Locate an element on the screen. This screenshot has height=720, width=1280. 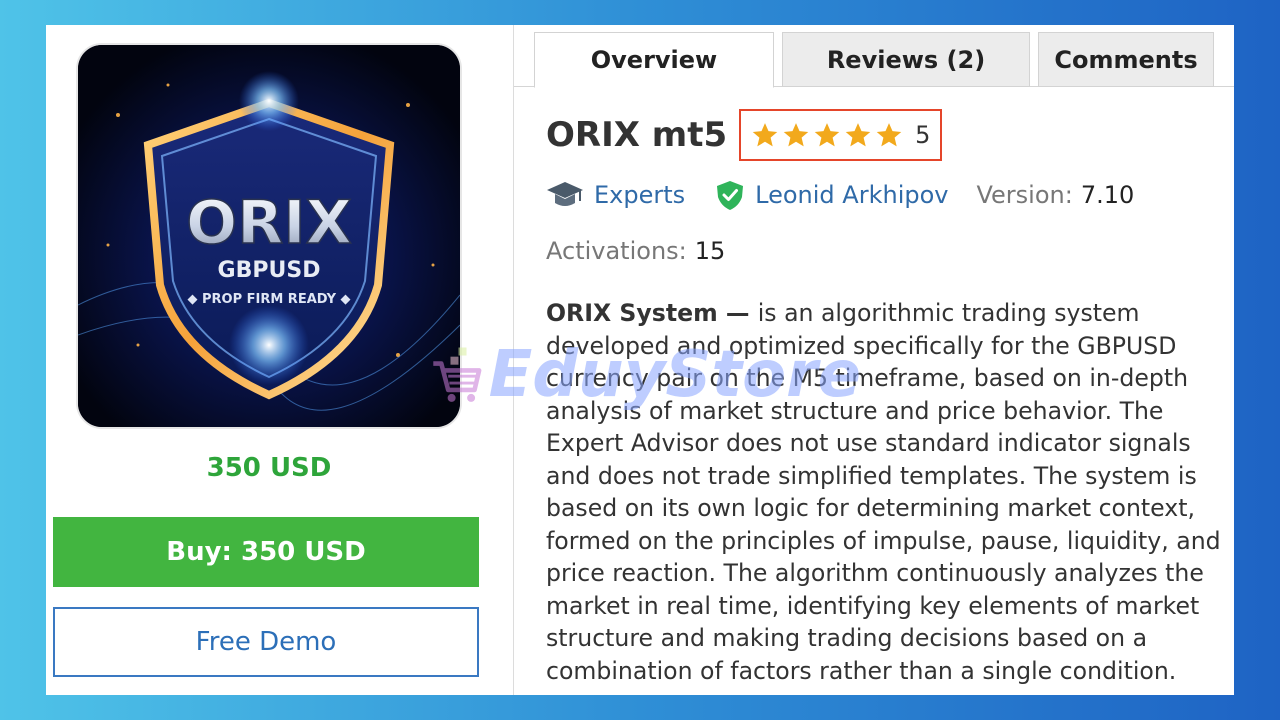
activations-label: Activations: is located at coordinates (616, 251).